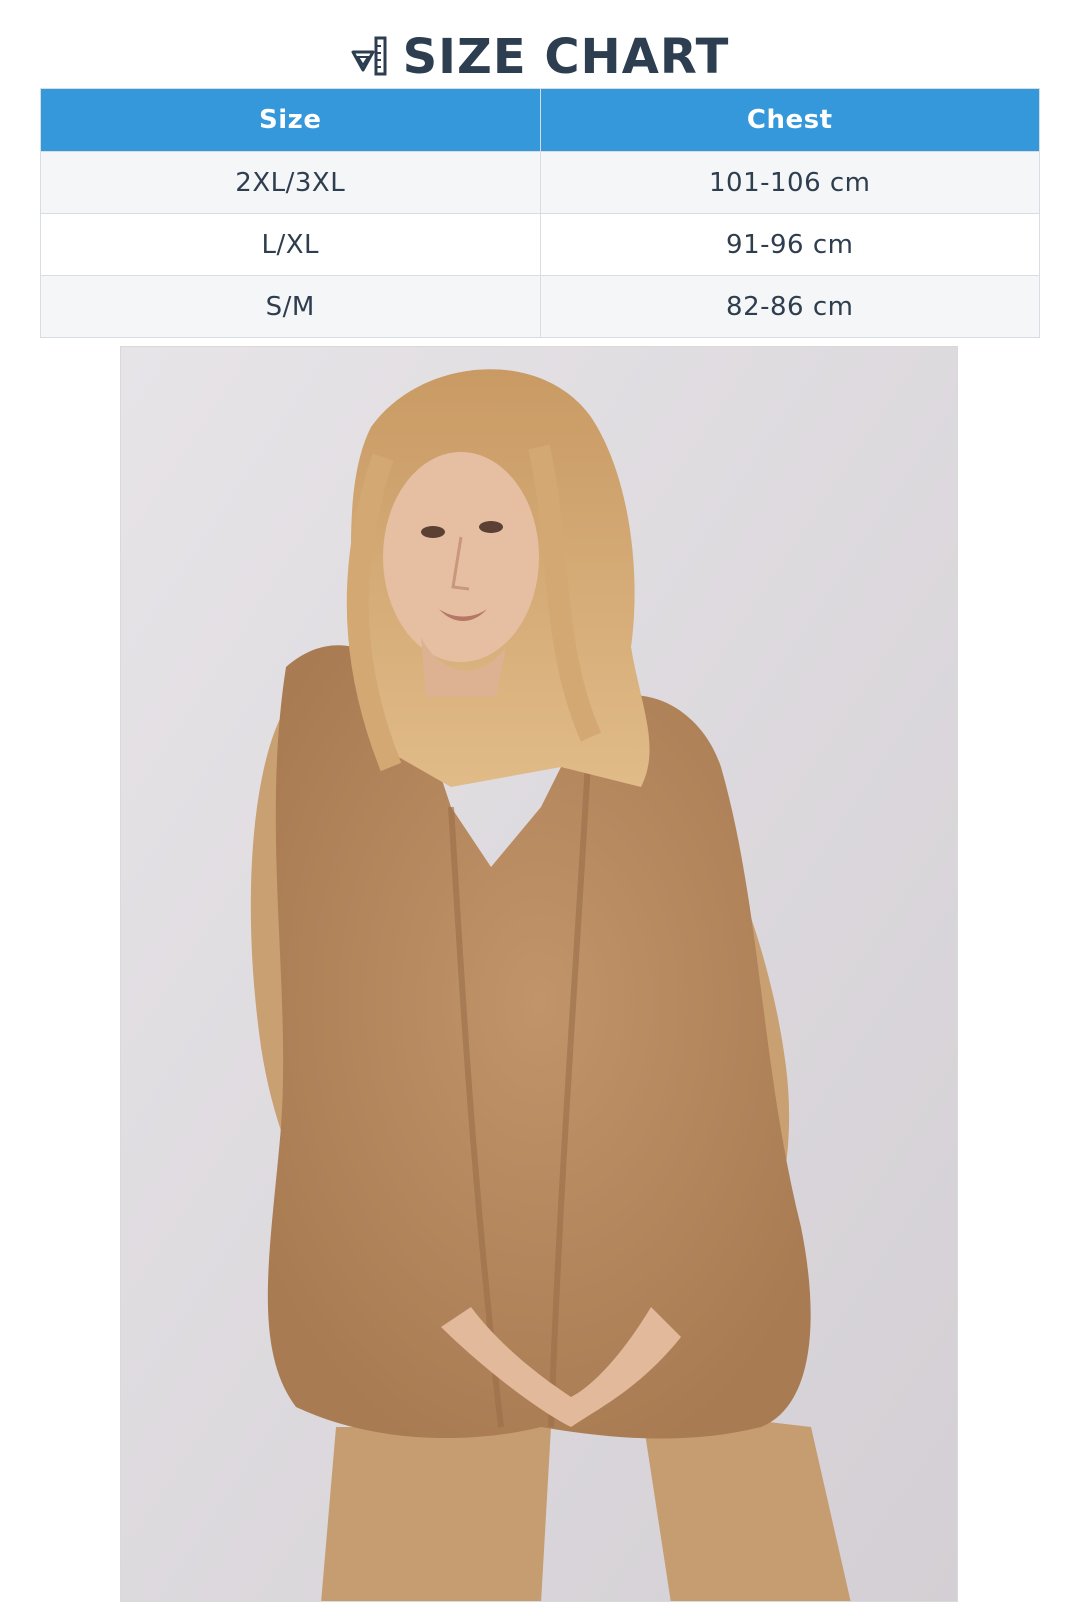 The width and height of the screenshot is (1080, 1620). Describe the element at coordinates (290, 244) in the screenshot. I see `size-cell: L/XL` at that location.